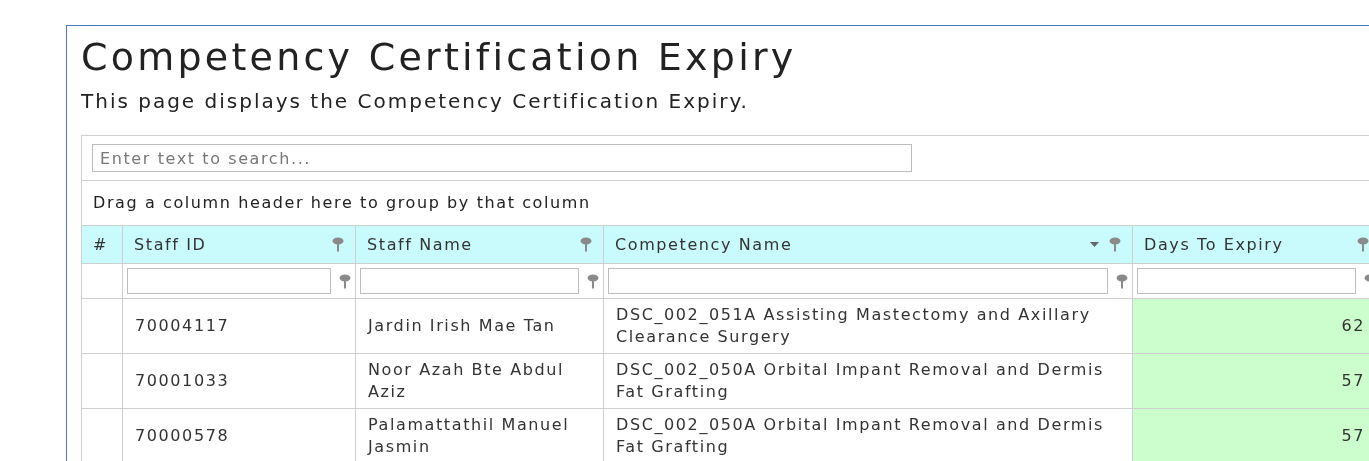 This screenshot has height=461, width=1369. Describe the element at coordinates (182, 436) in the screenshot. I see `table-cell: 70000578` at that location.